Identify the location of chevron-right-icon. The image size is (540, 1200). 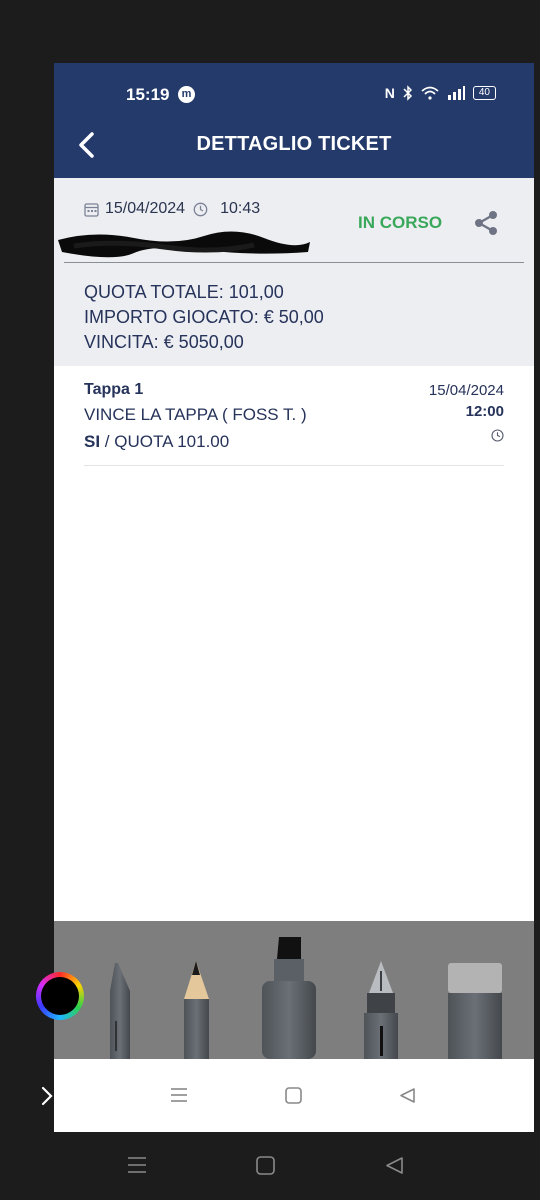
(47, 1096).